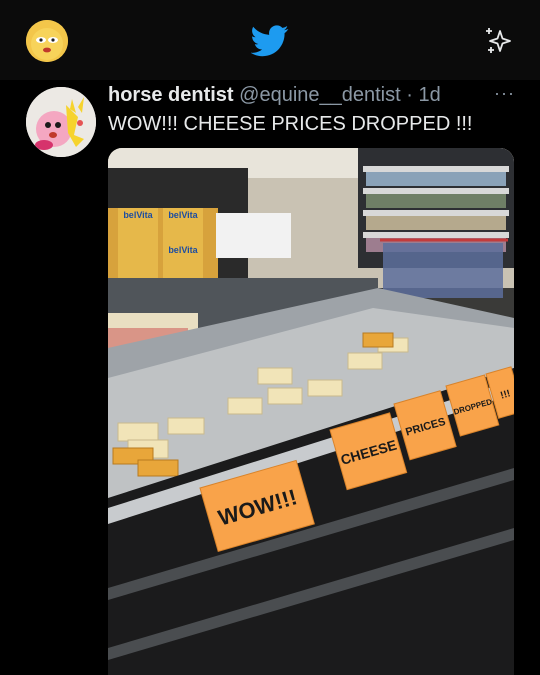 This screenshot has height=675, width=540. Describe the element at coordinates (183, 215) in the screenshot. I see `box-brand-2: belVita` at that location.